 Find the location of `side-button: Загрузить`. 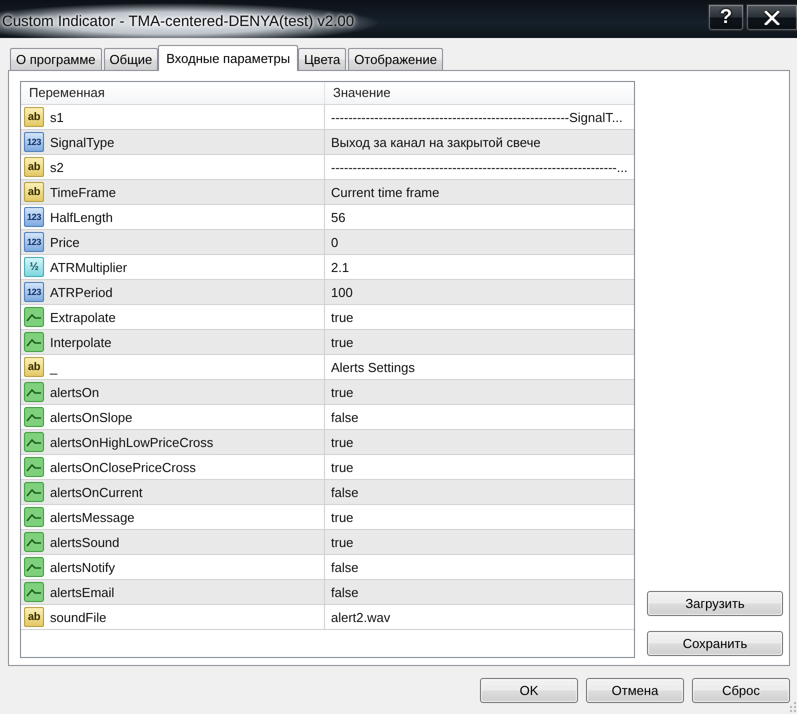

side-button: Загрузить is located at coordinates (715, 603).